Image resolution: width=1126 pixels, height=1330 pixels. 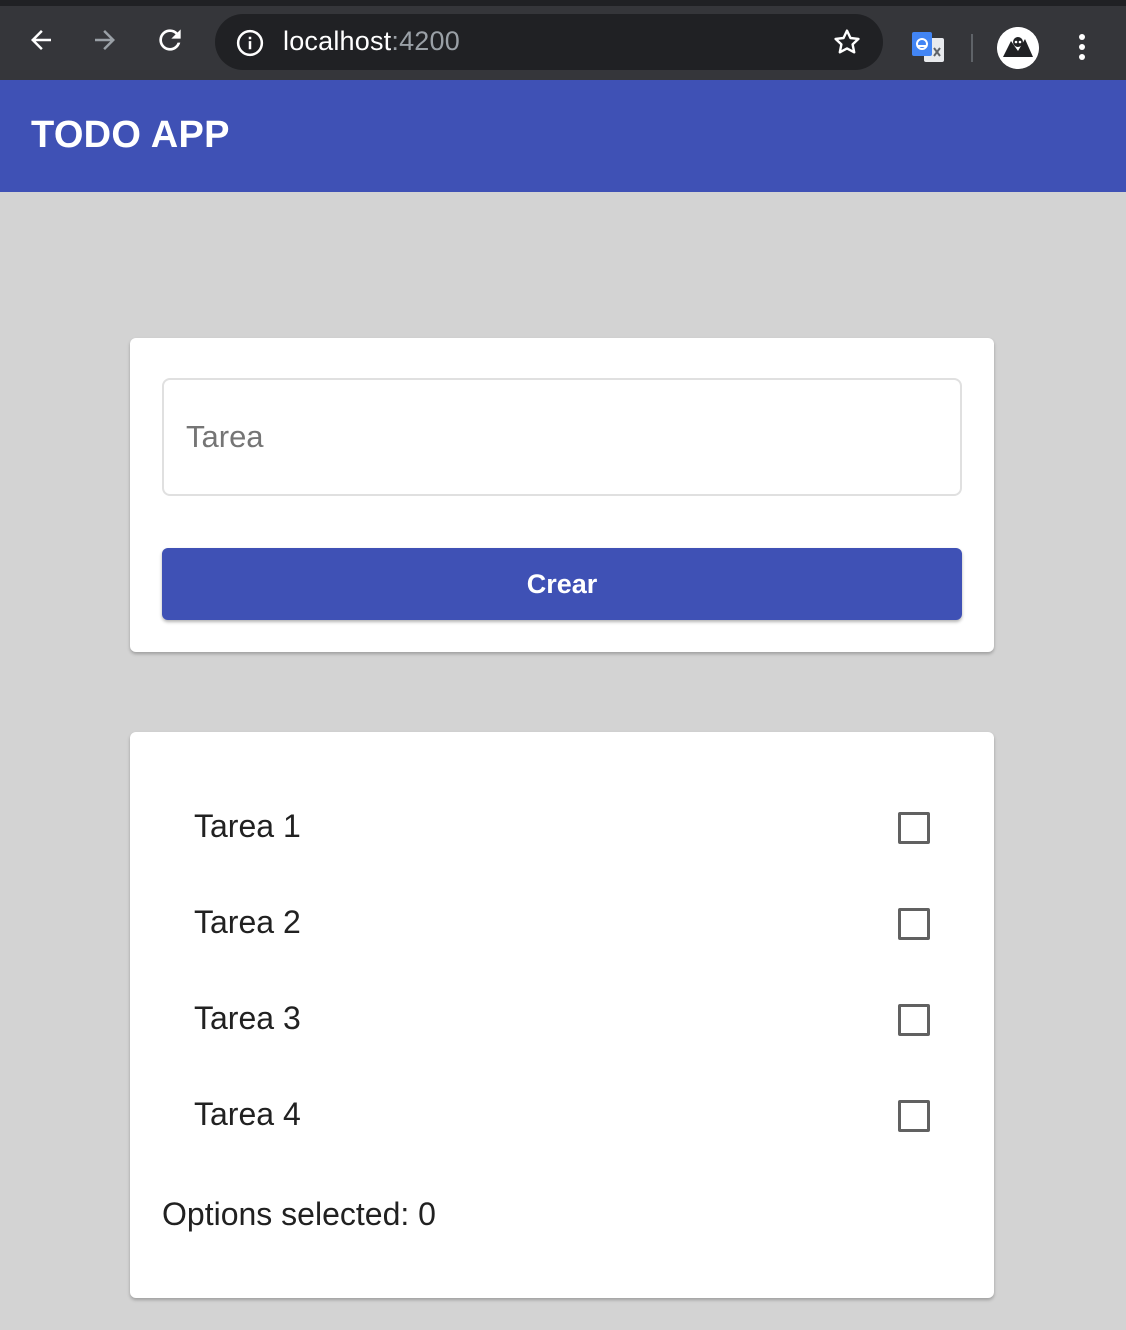 What do you see at coordinates (562, 828) in the screenshot?
I see `list-item: Tarea 1` at bounding box center [562, 828].